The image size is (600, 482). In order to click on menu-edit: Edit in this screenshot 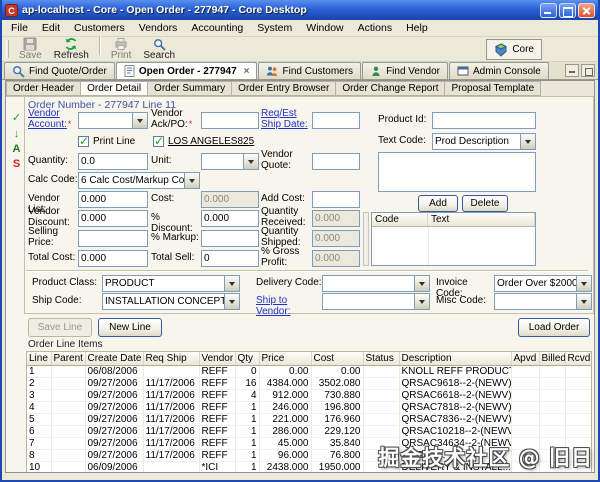, I will do `click(51, 28)`.